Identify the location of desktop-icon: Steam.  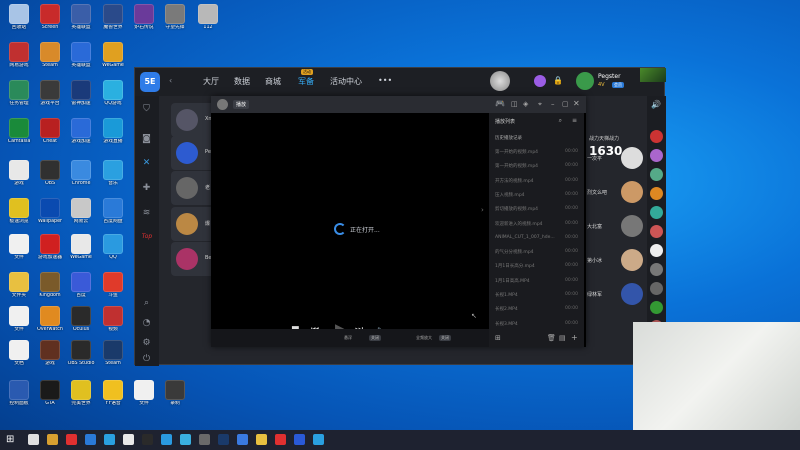
(50, 55).